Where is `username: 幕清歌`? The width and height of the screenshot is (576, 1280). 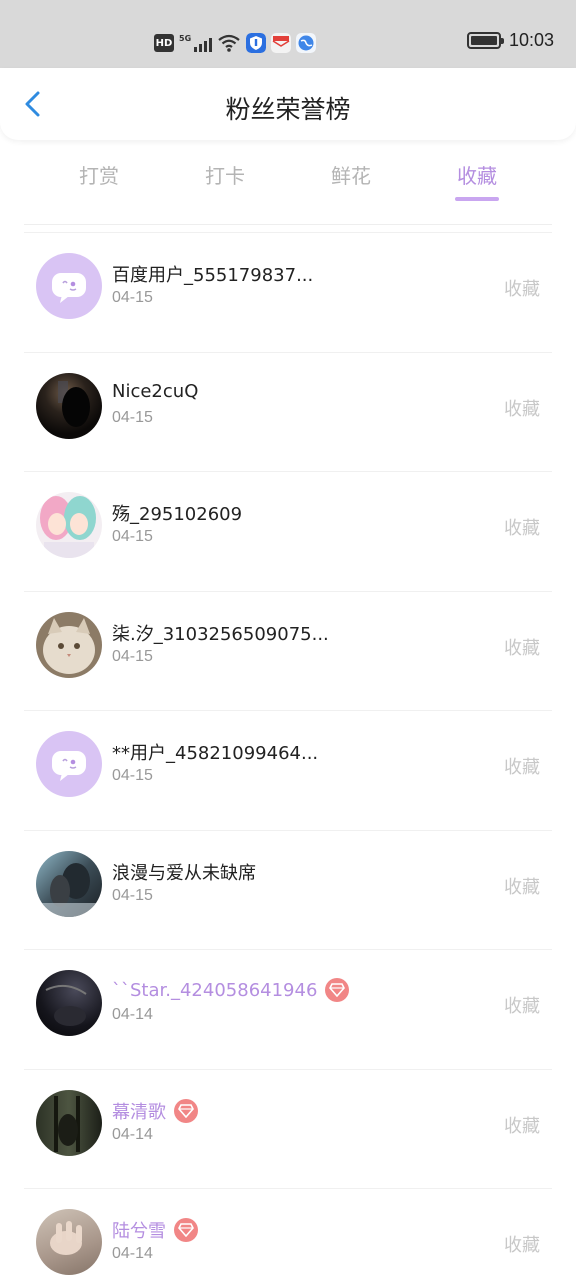 username: 幕清歌 is located at coordinates (155, 1111).